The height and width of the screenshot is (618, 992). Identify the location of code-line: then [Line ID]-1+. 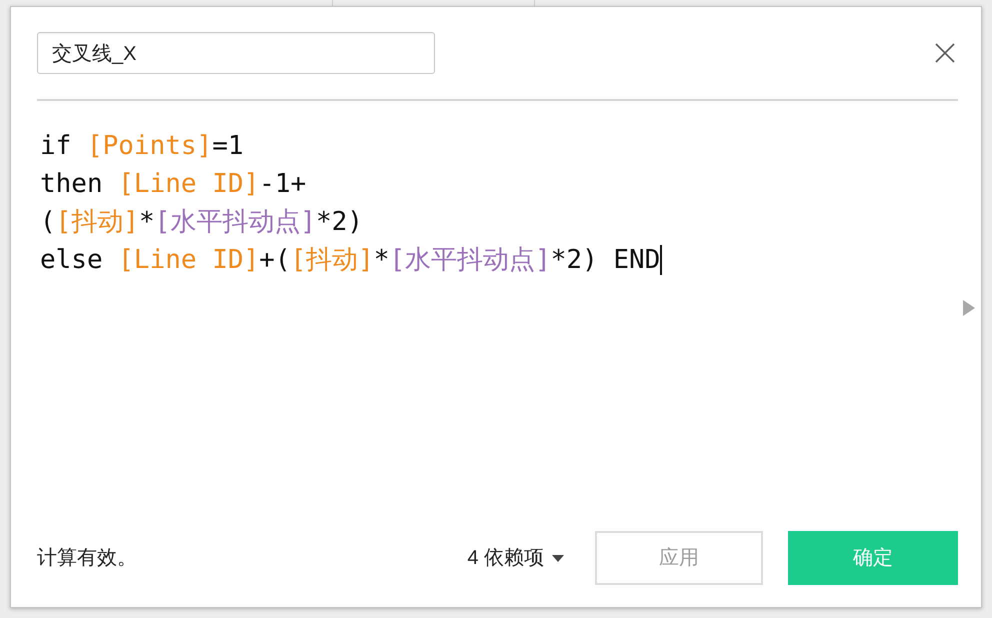
(173, 184).